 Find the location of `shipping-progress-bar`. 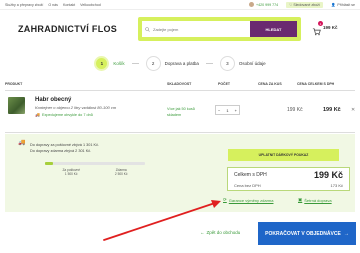

shipping-progress-bar is located at coordinates (95, 163).